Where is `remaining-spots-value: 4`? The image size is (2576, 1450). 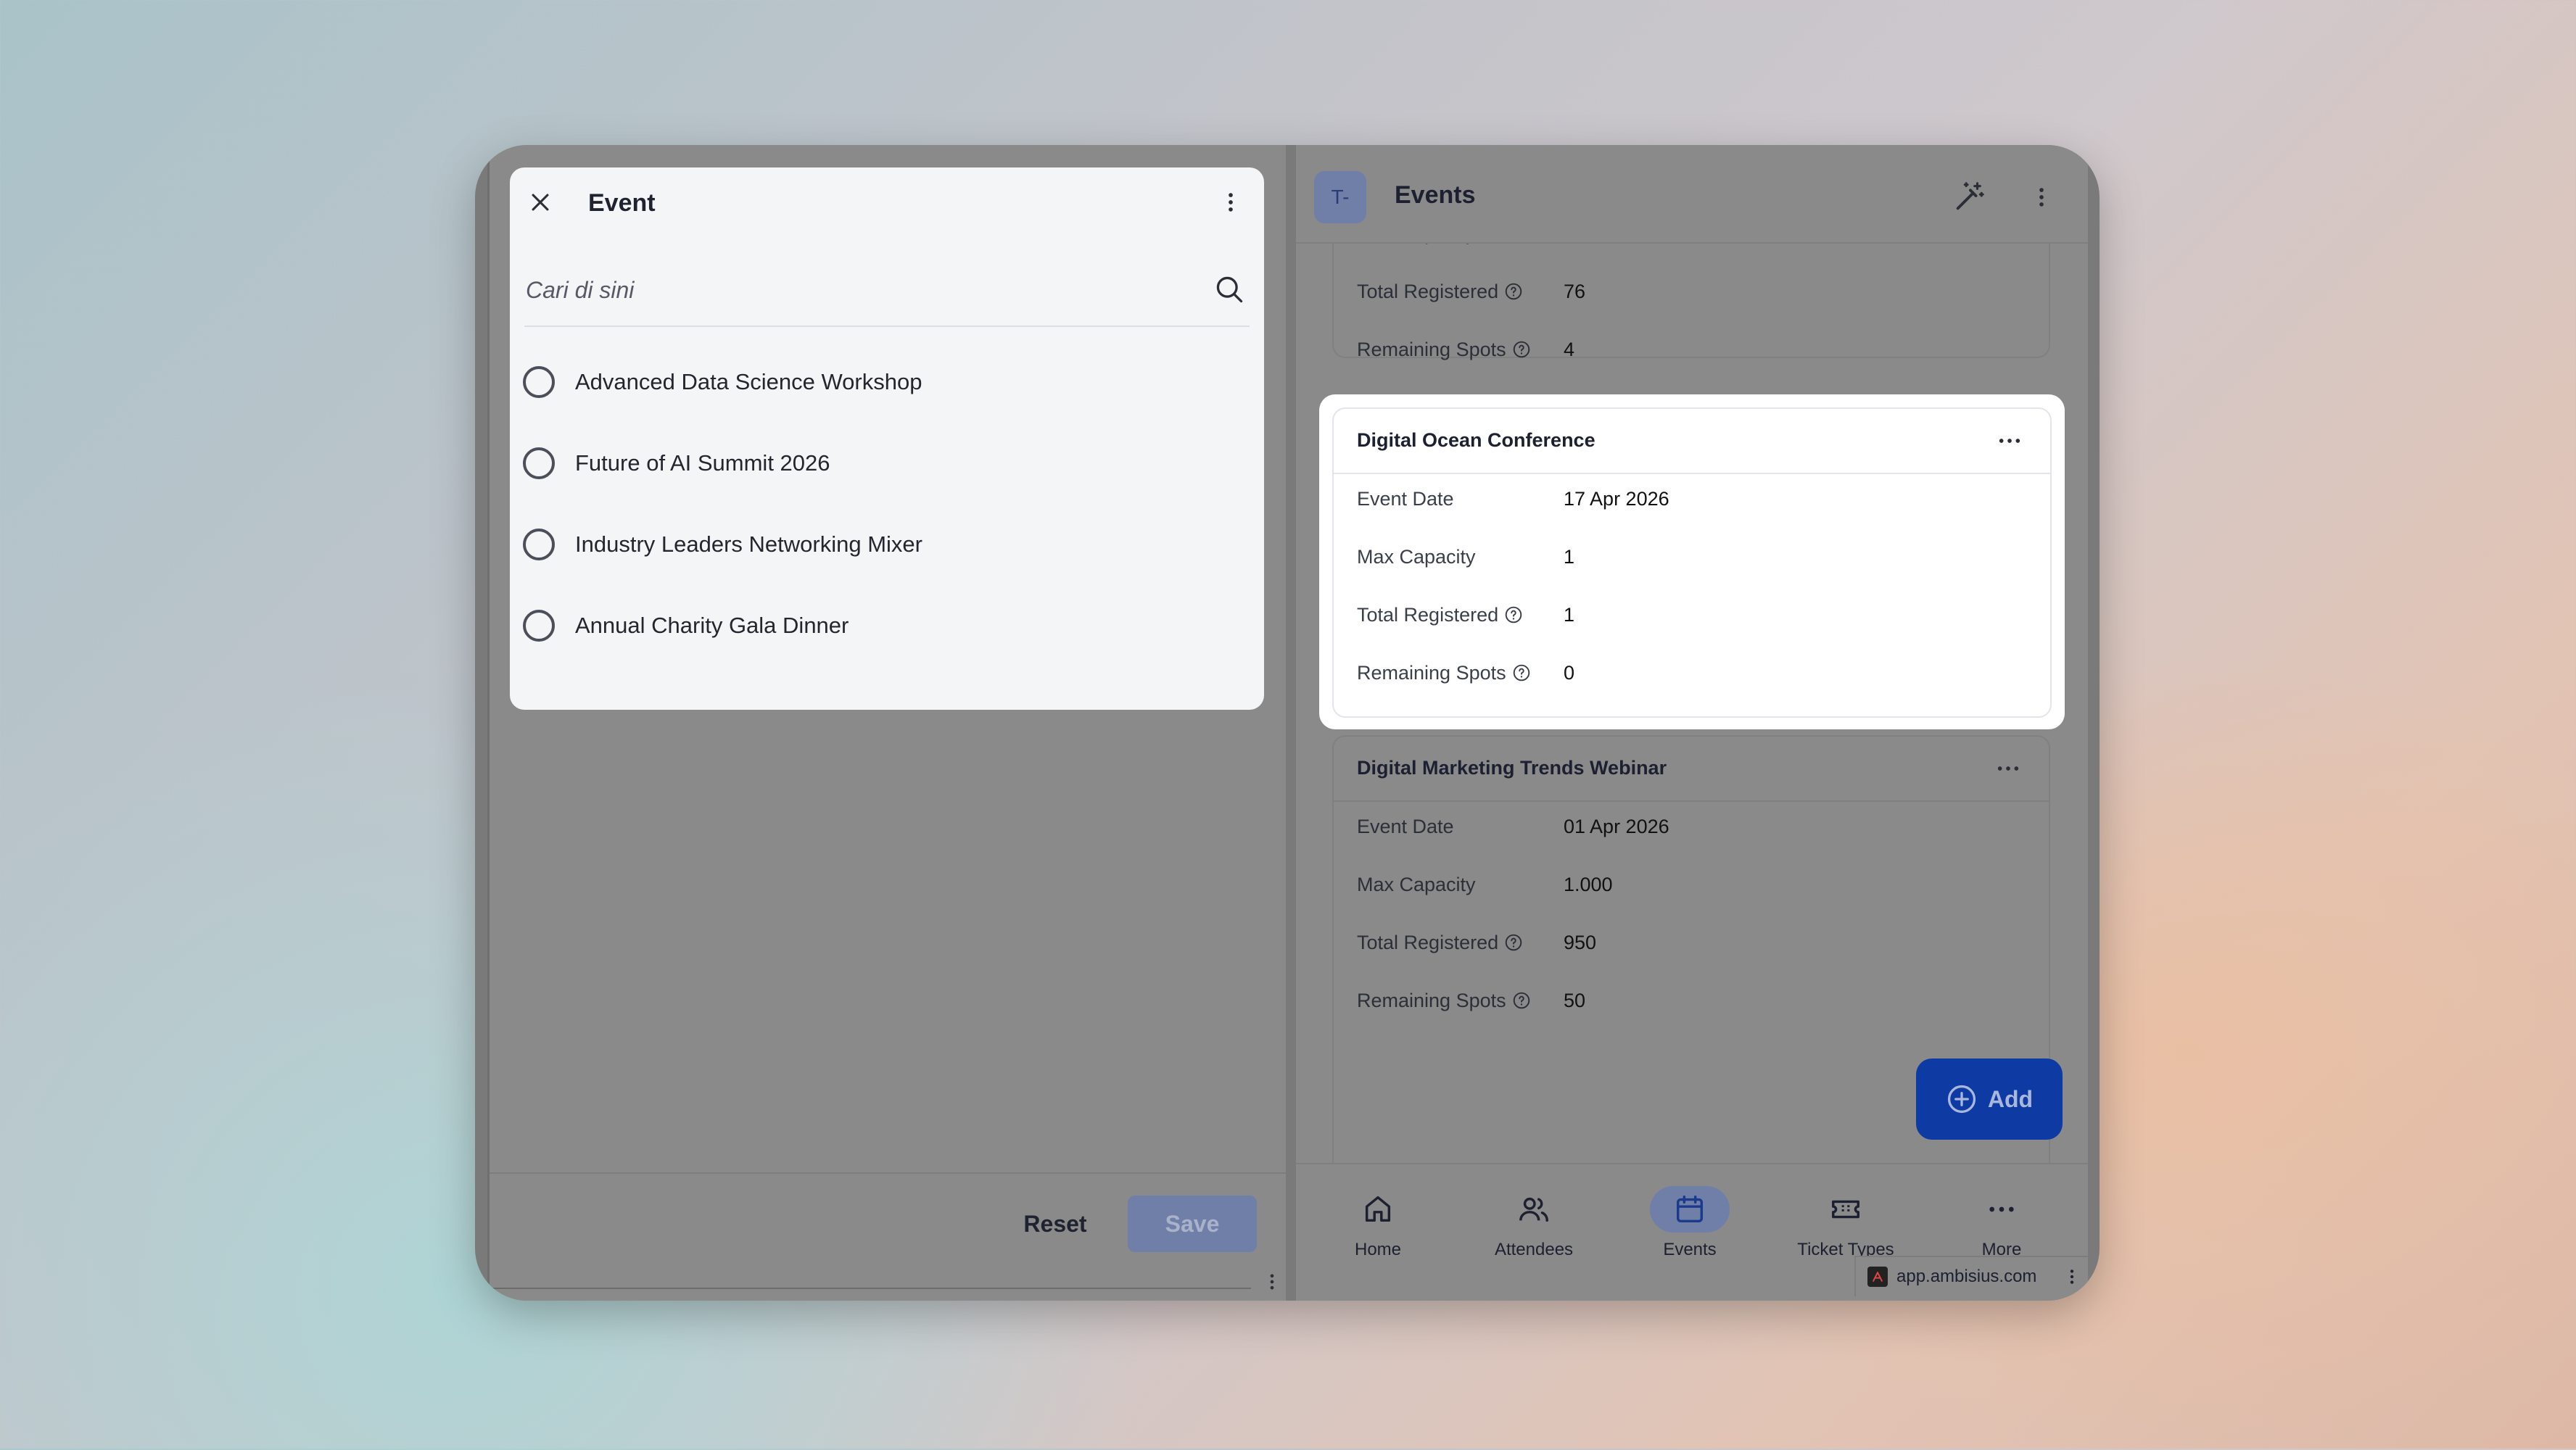
remaining-spots-value: 4 is located at coordinates (1570, 349).